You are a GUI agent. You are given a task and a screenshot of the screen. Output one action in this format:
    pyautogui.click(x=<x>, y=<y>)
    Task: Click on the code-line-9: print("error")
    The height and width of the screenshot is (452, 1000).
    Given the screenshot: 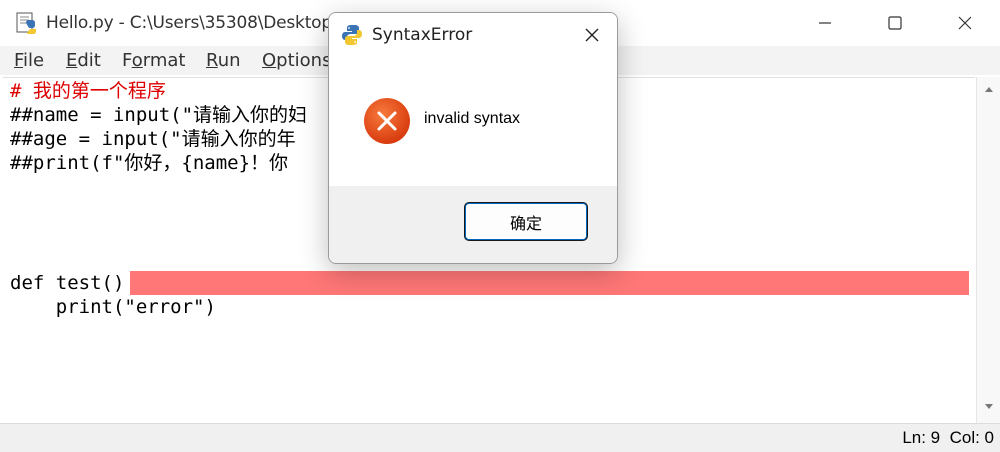 What is the action you would take?
    pyautogui.click(x=113, y=307)
    